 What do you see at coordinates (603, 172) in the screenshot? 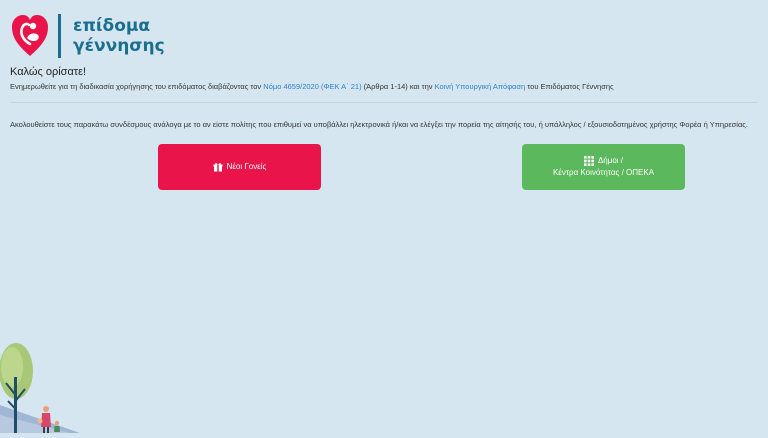
I see `municipal-label-line-2: Κέντρα Κοινότητας / ΟΠΕΚΑ` at bounding box center [603, 172].